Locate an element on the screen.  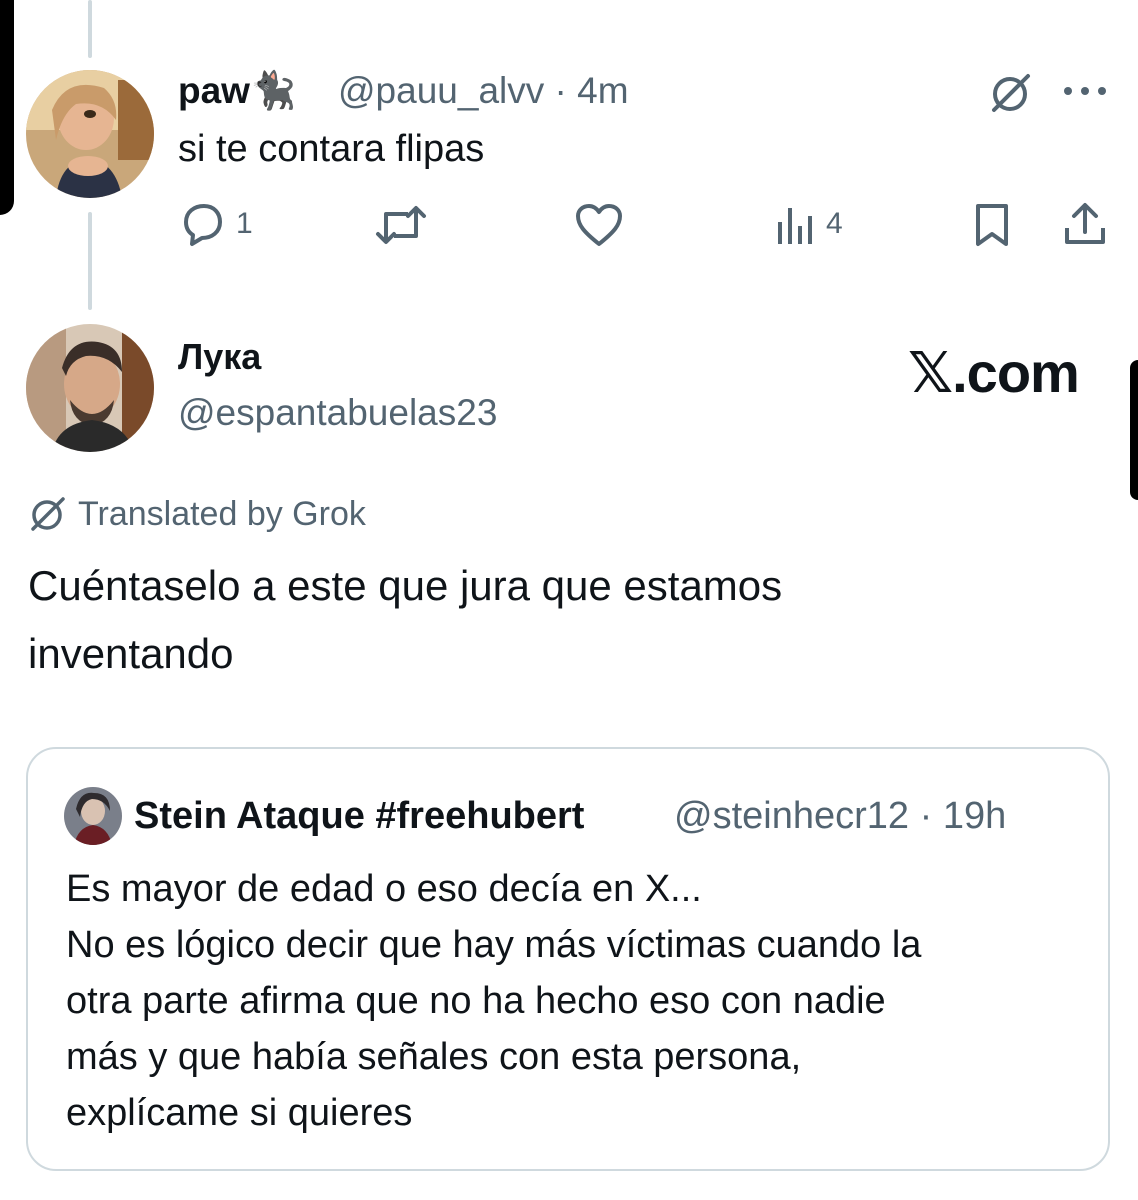
more-options-button is located at coordinates (1085, 91).